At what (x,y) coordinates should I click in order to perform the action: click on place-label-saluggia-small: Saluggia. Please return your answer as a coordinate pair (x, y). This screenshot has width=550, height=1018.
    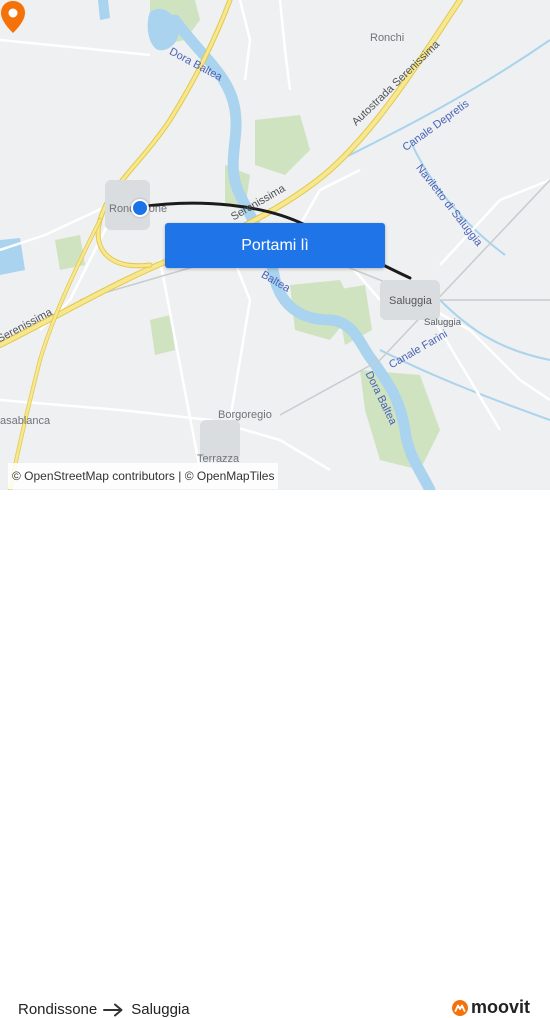
    Looking at the image, I should click on (442, 322).